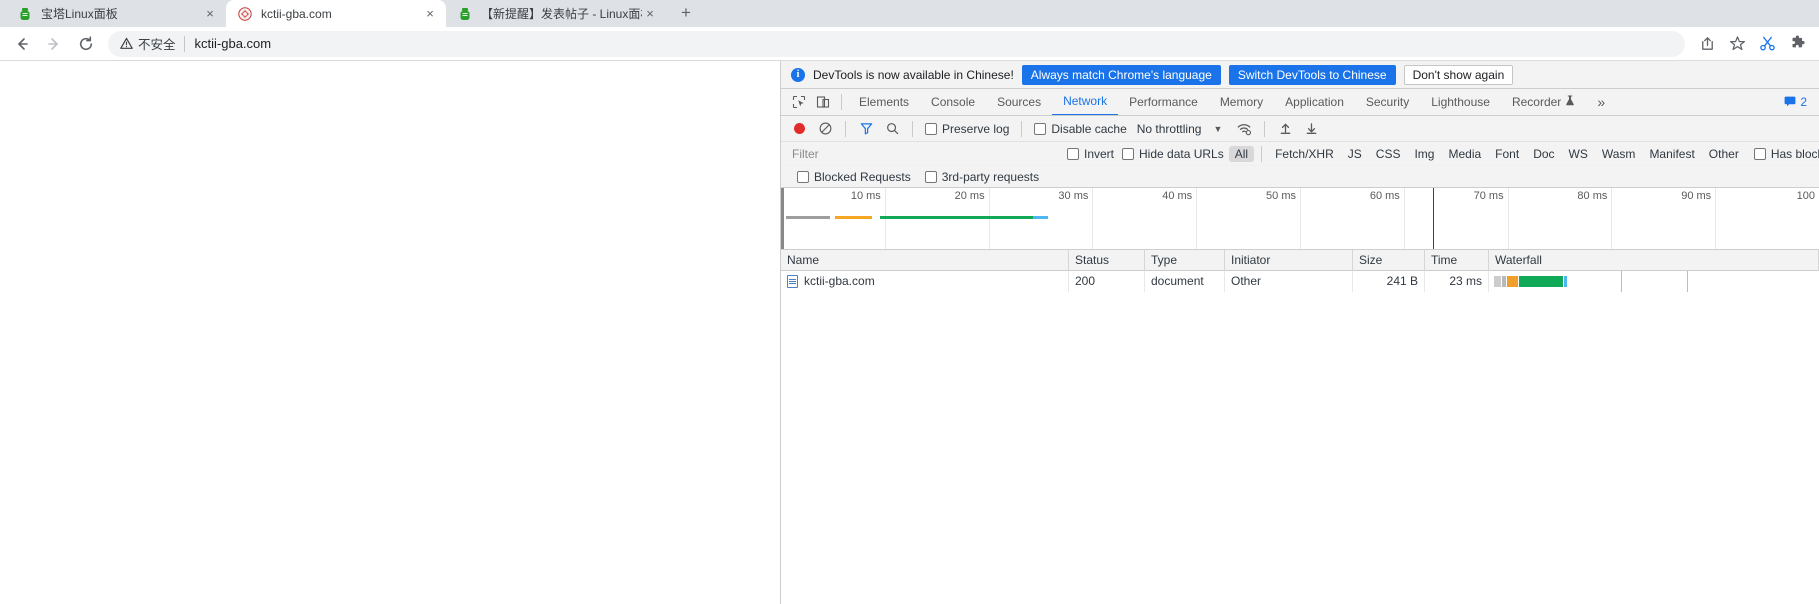 This screenshot has height=604, width=1819. I want to click on tab-application: Application, so click(1314, 102).